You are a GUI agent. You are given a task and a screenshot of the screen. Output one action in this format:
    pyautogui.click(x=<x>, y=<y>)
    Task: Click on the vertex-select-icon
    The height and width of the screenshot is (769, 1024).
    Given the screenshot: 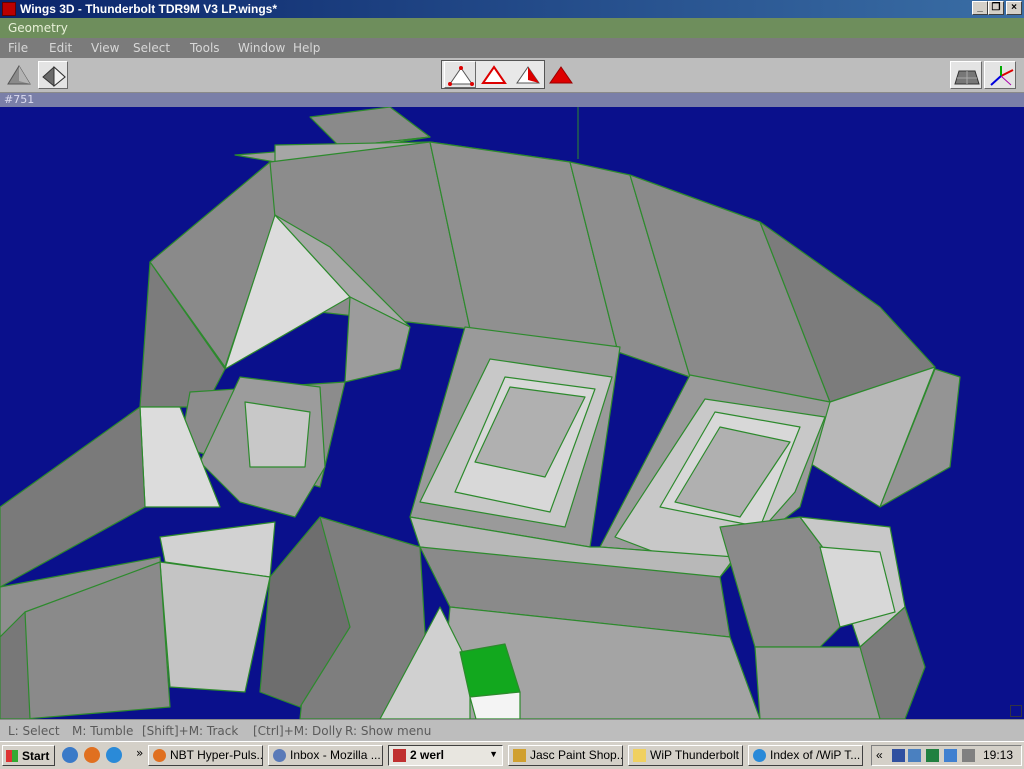 What is the action you would take?
    pyautogui.click(x=461, y=76)
    